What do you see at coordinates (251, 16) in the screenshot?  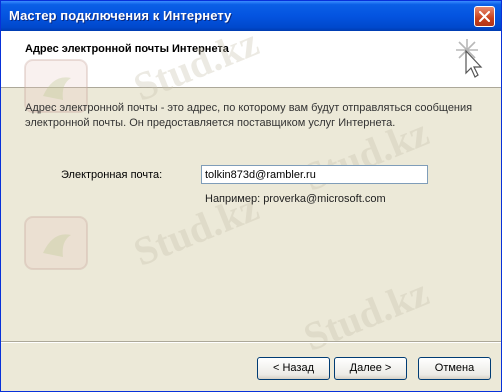 I see `title-bar: Мастер подключения к Интернету` at bounding box center [251, 16].